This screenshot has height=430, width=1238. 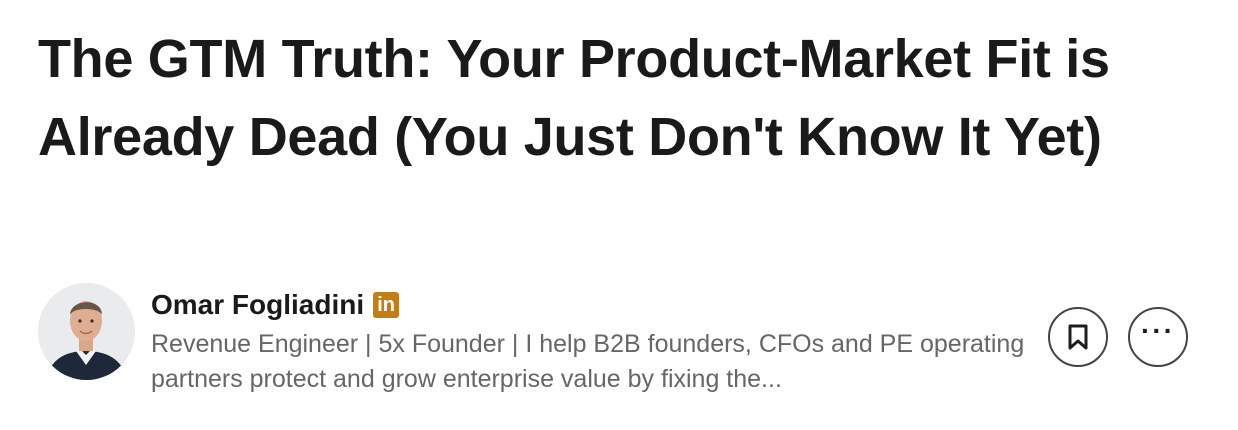 I want to click on more-options-button: ···, so click(x=1158, y=337).